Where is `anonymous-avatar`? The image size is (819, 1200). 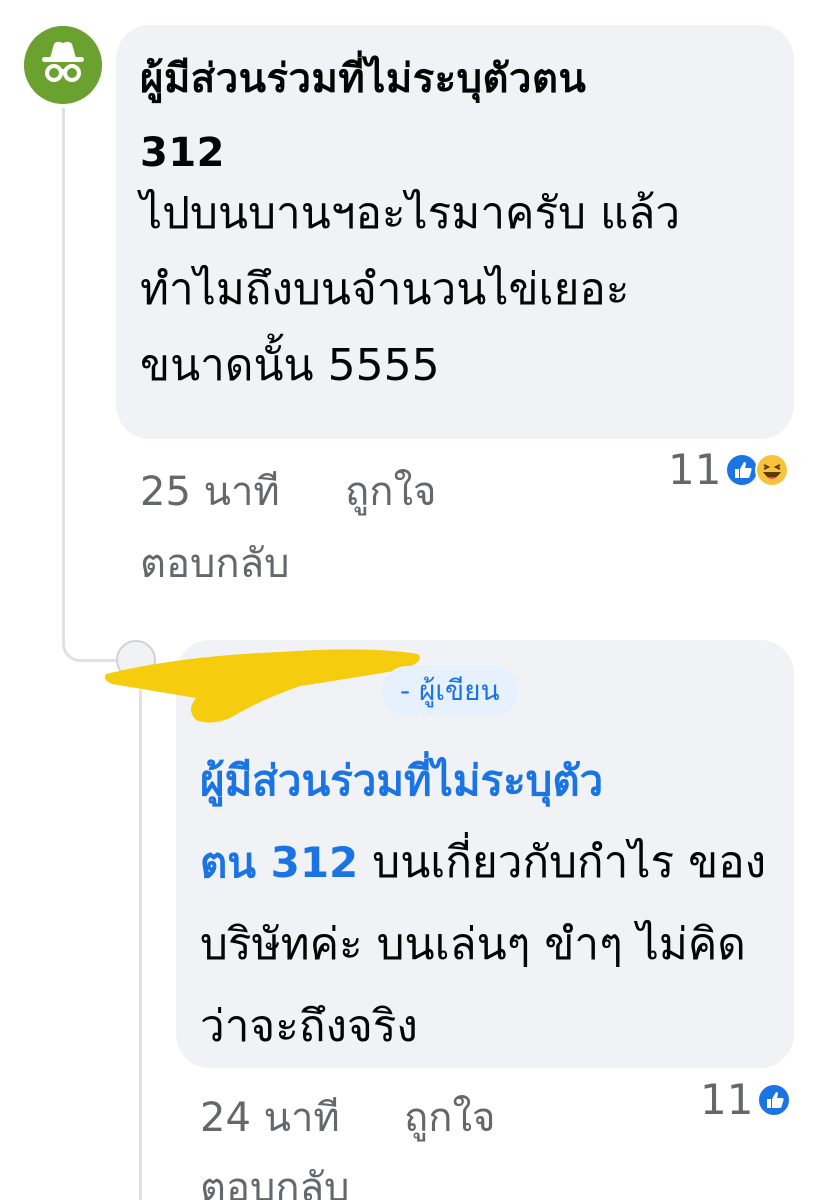
anonymous-avatar is located at coordinates (63, 65).